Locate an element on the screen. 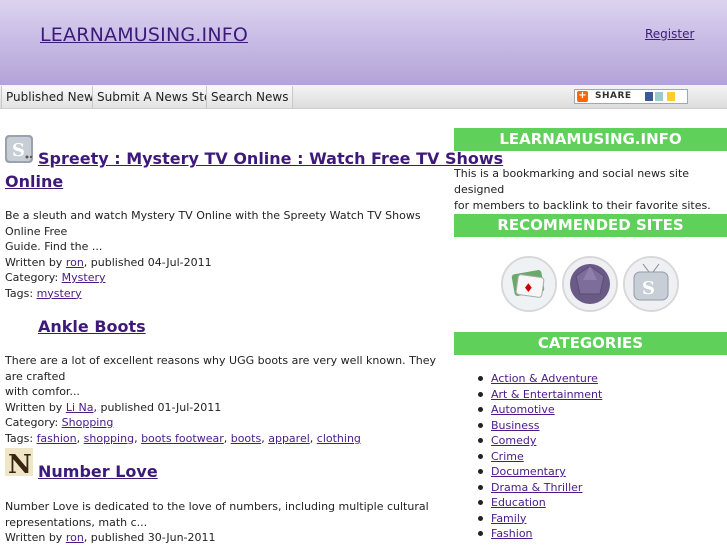 This screenshot has height=545, width=727. list-item: Drama & Thriller is located at coordinates (539, 488).